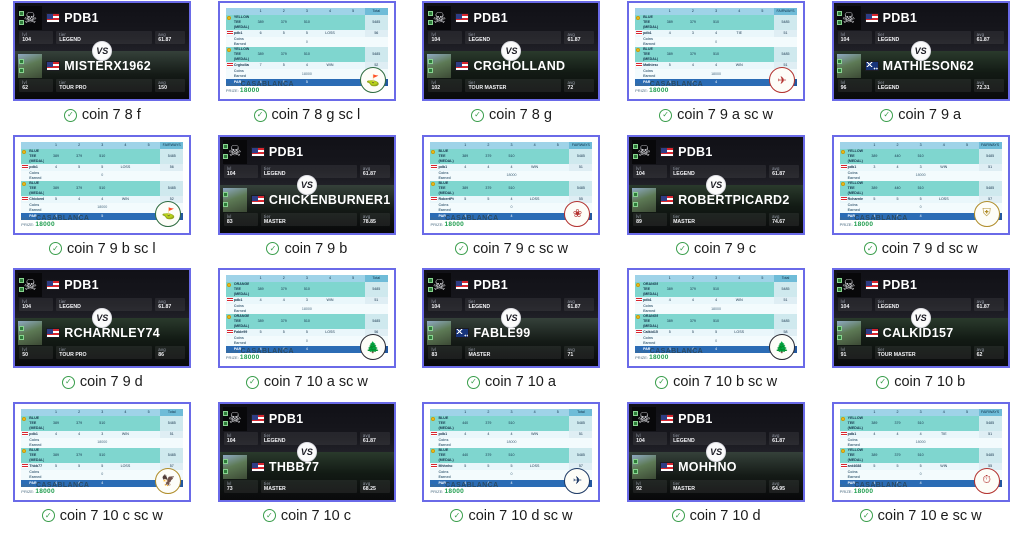 This screenshot has width=1023, height=534. Describe the element at coordinates (854, 85) in the screenshot. I see `stat-lvl: lvl 96` at that location.